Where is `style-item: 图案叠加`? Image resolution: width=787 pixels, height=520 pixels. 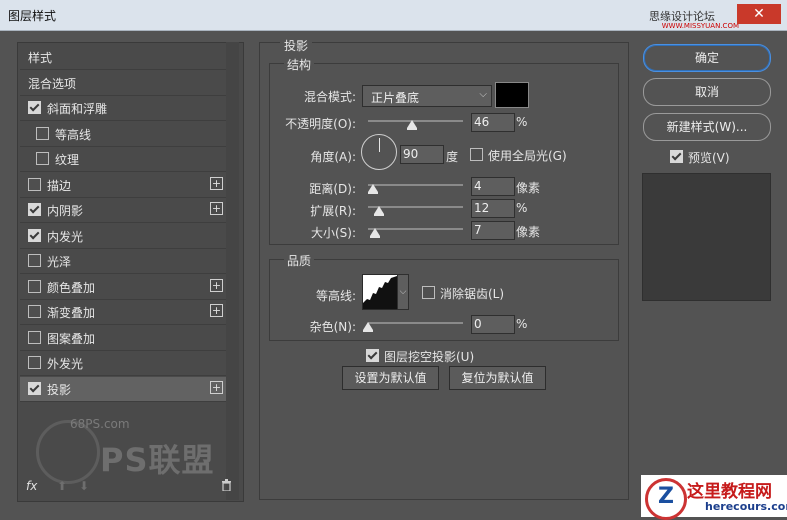
style-item: 图案叠加 is located at coordinates (123, 338).